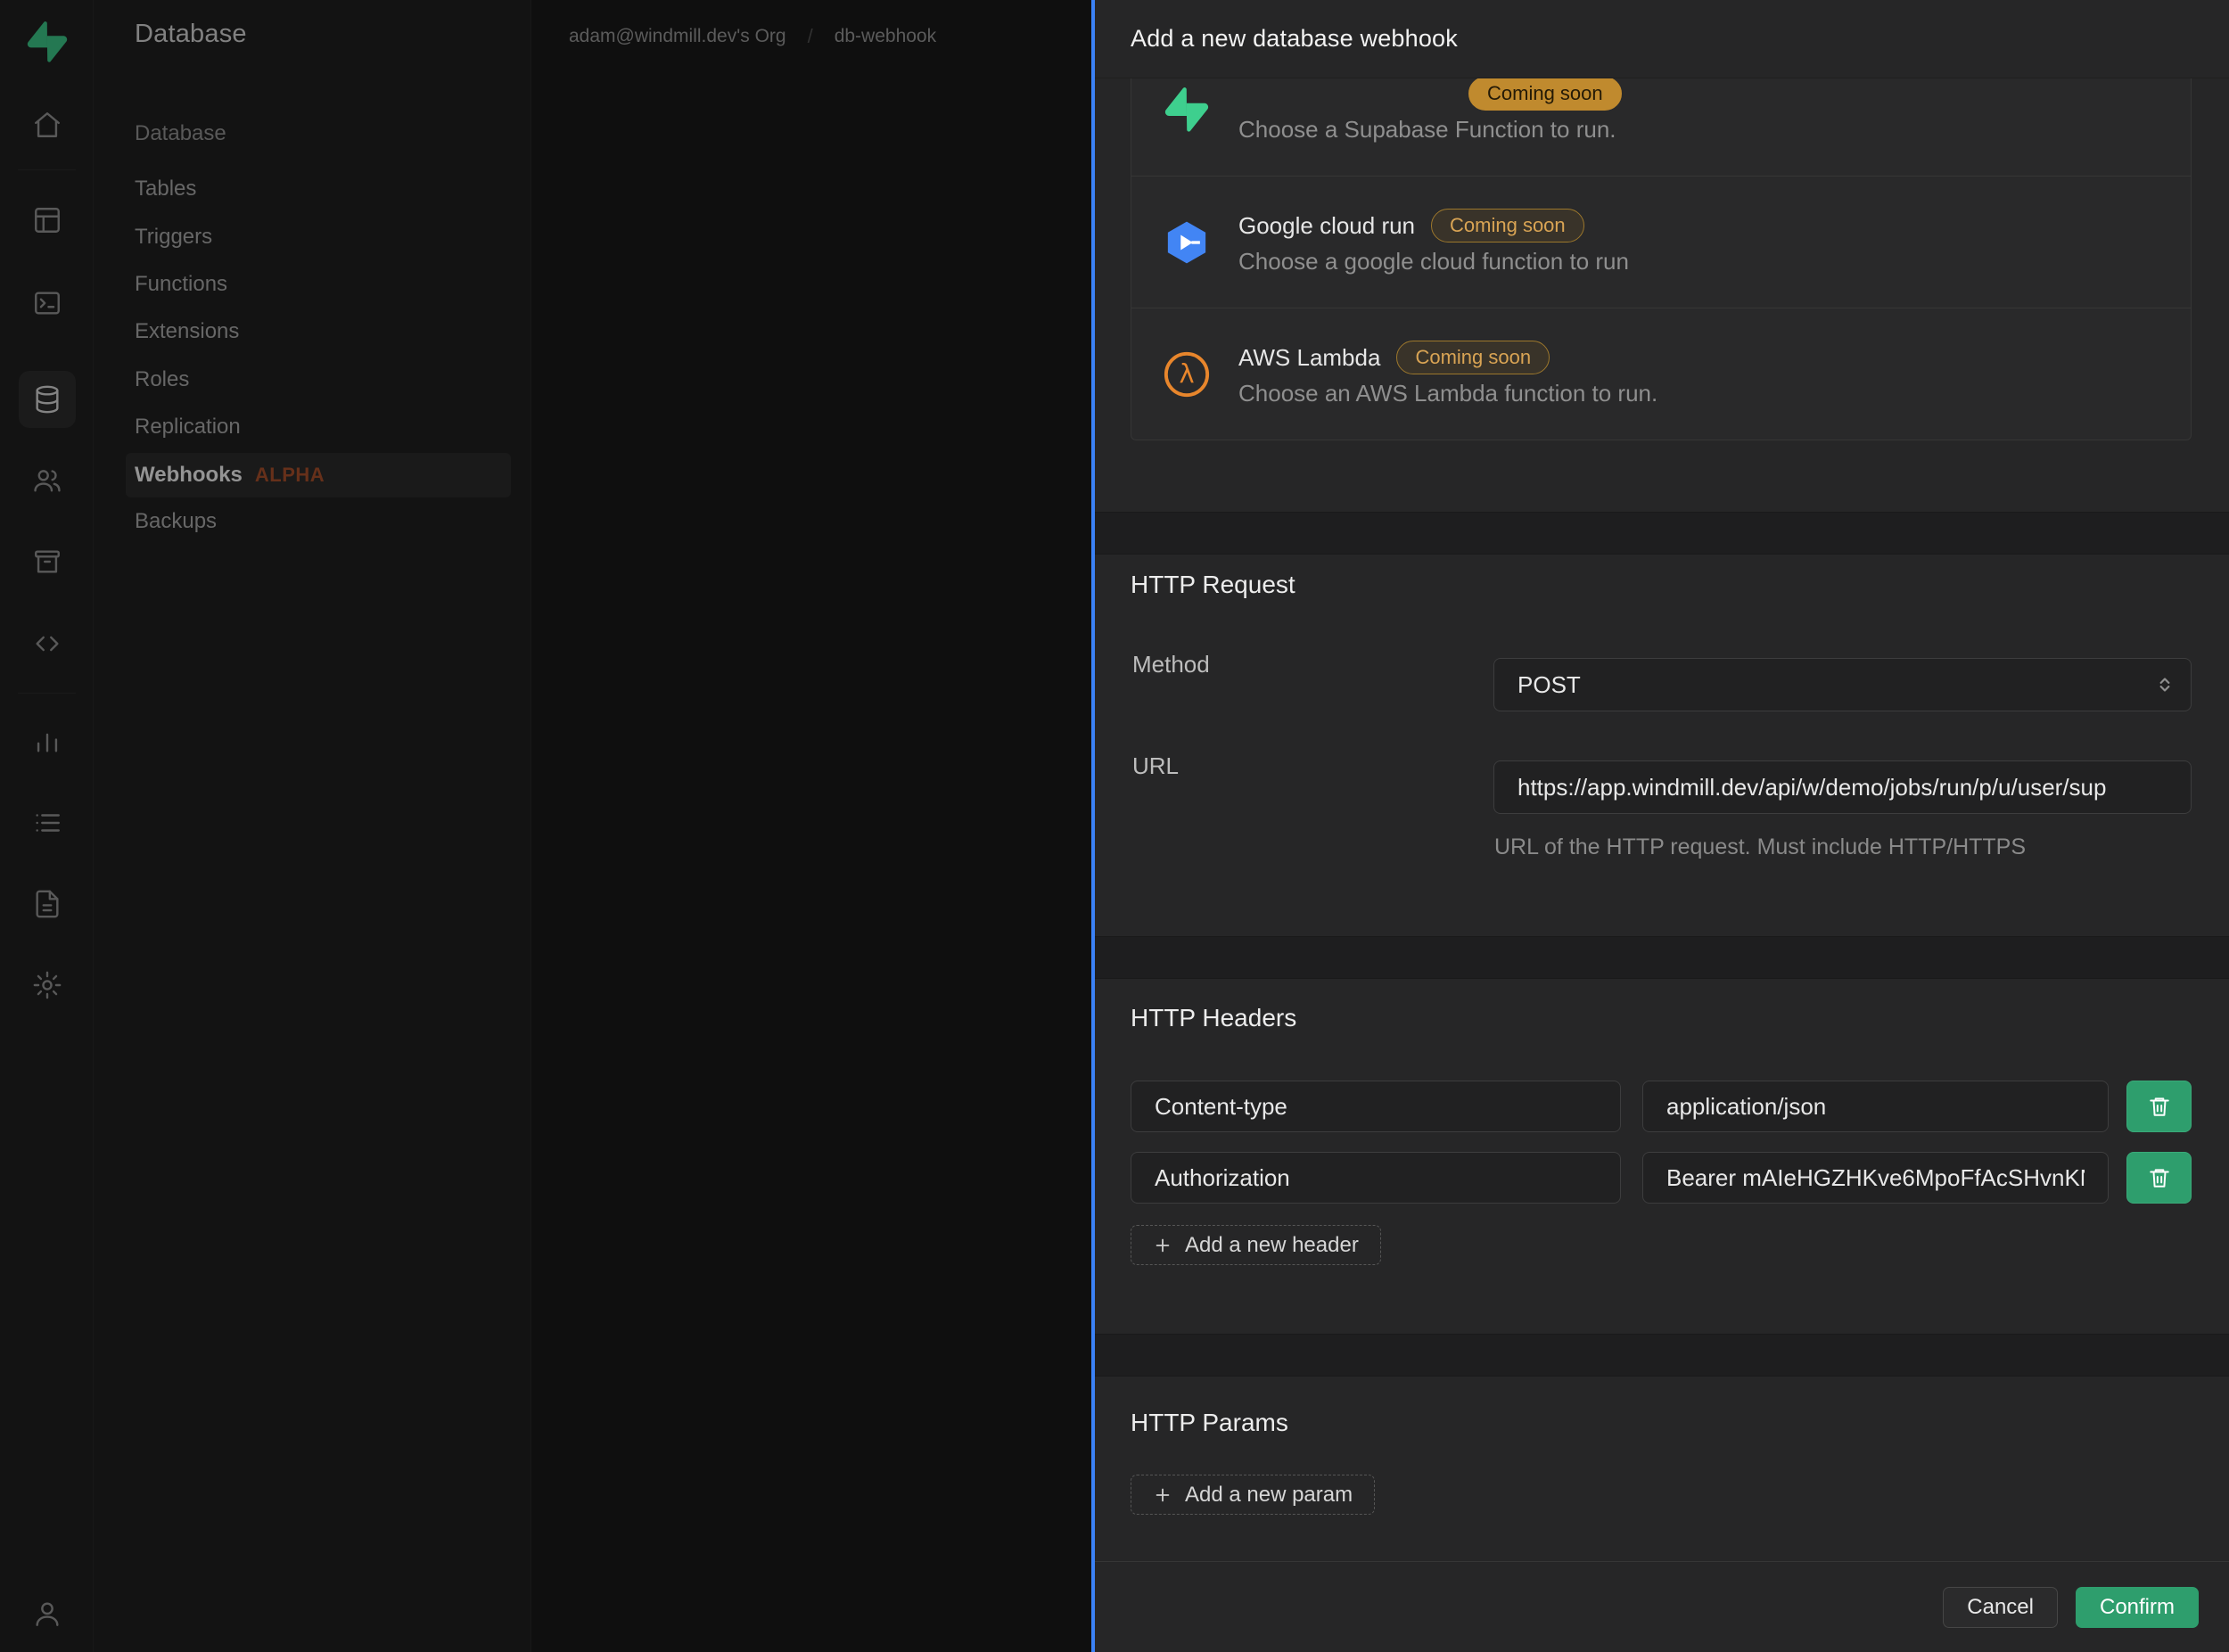  What do you see at coordinates (1171, 664) in the screenshot?
I see `method-label: Method` at bounding box center [1171, 664].